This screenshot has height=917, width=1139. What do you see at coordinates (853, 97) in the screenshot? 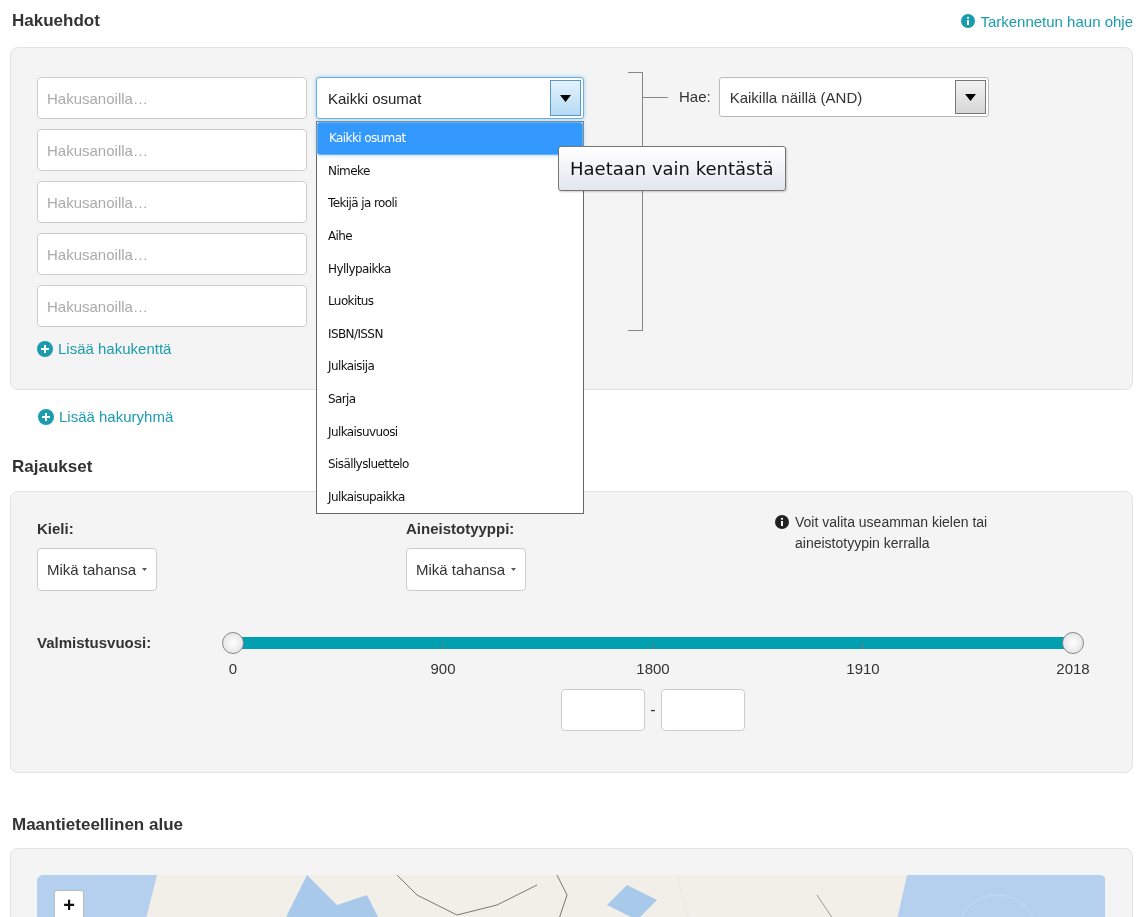
I see `operator-select: Kaikilla näillä (AND)` at bounding box center [853, 97].